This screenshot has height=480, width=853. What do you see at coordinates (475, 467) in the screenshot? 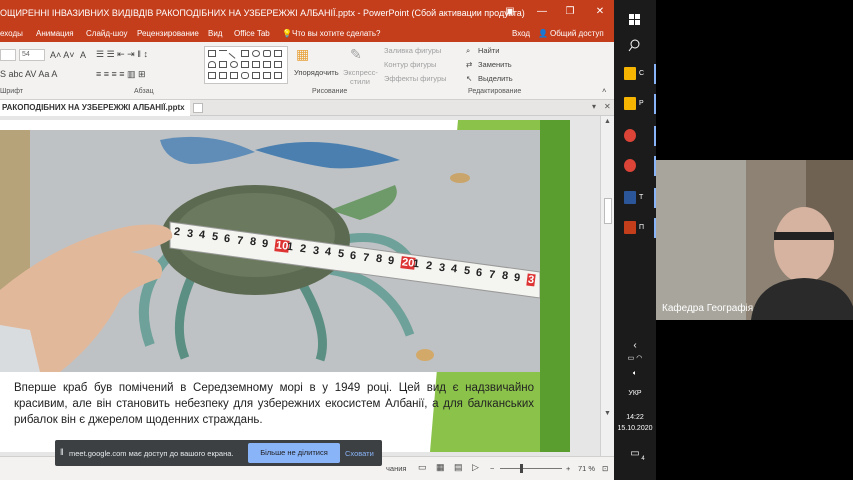
I see `slideshow-view-icon: ▷` at bounding box center [475, 467].